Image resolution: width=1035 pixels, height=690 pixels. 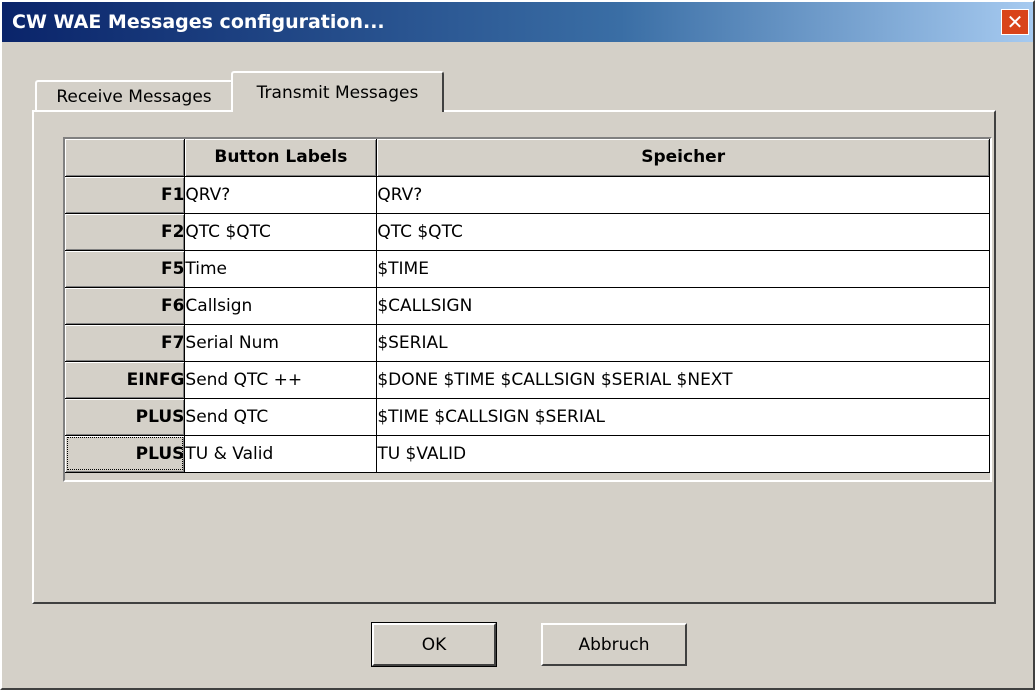 I want to click on memory-cell: $CALLSIGN, so click(x=683, y=306).